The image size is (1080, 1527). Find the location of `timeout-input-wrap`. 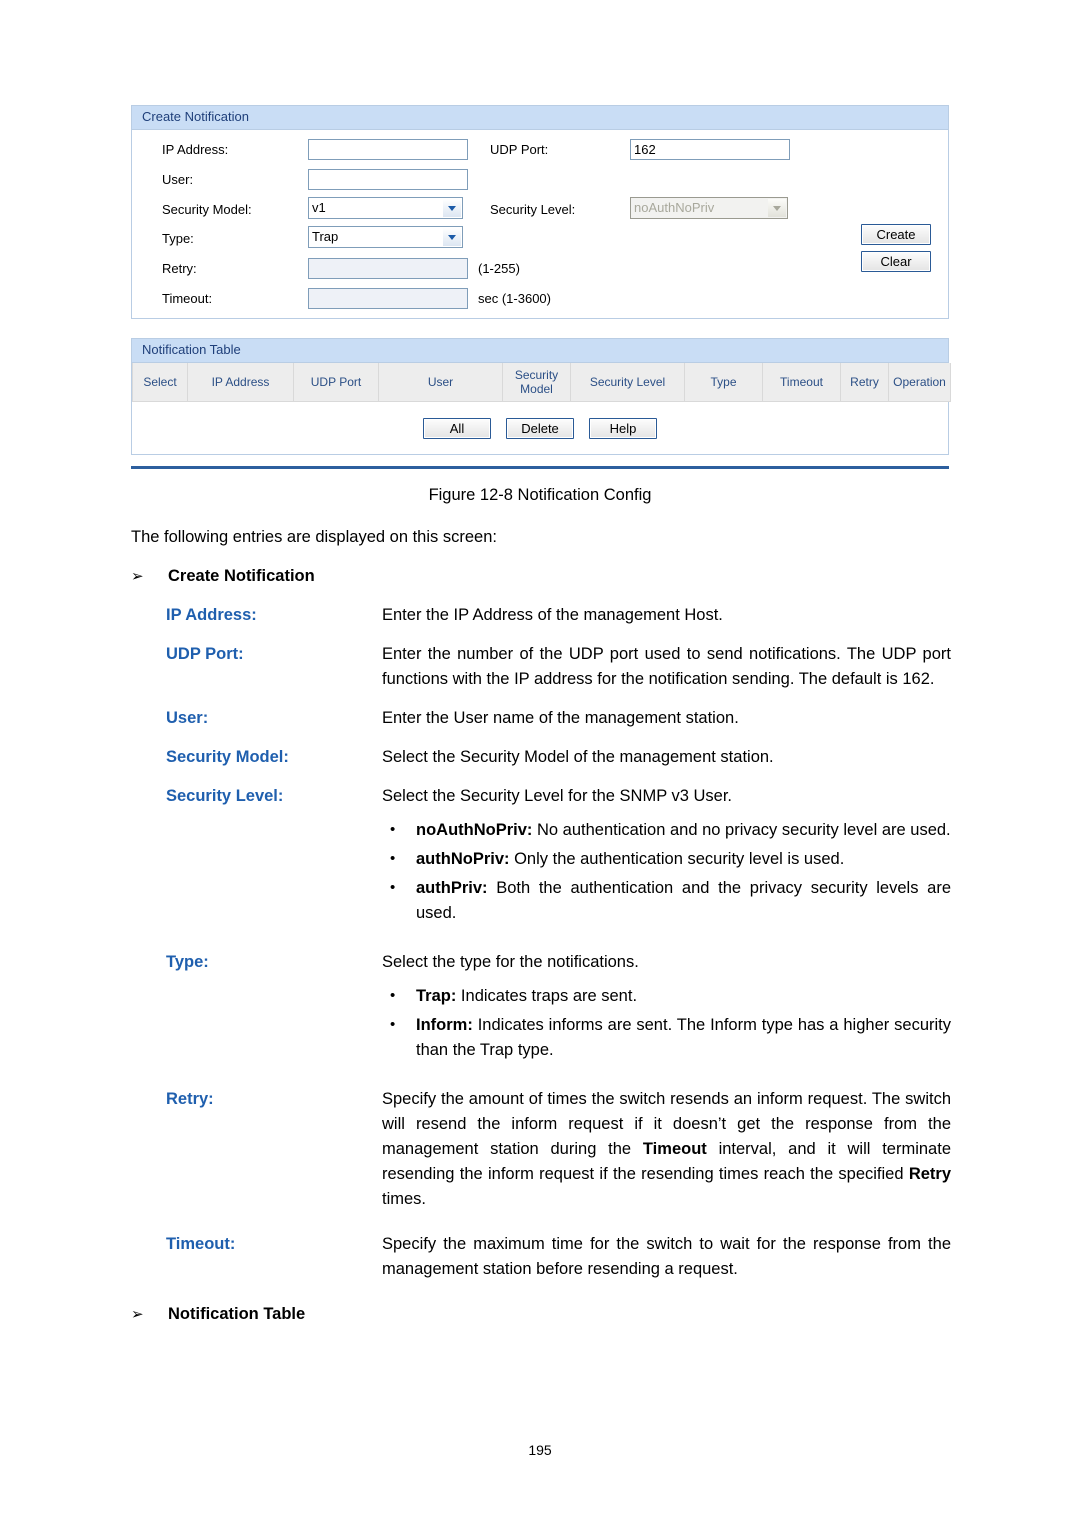

timeout-input-wrap is located at coordinates (388, 298).